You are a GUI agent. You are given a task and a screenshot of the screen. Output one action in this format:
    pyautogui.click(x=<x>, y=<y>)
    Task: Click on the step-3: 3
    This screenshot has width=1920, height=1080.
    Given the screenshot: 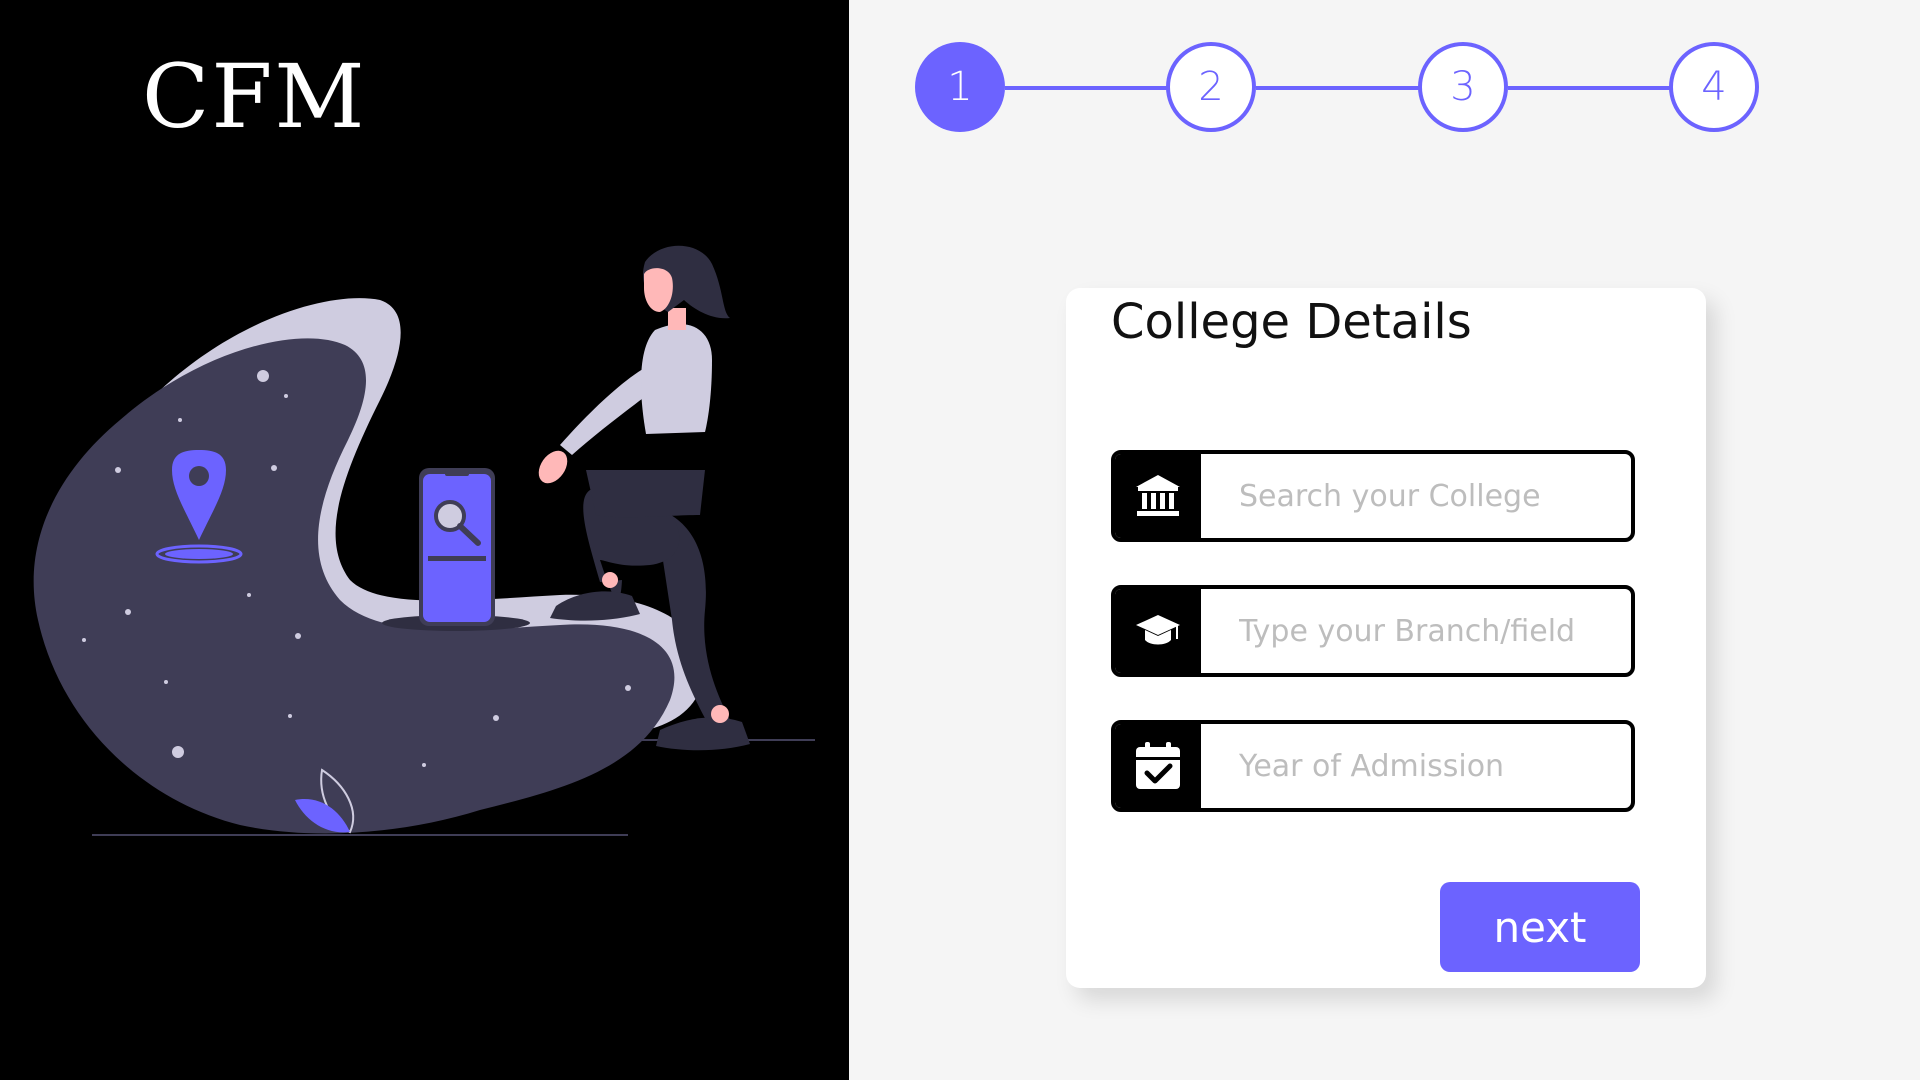 What is the action you would take?
    pyautogui.click(x=1463, y=87)
    